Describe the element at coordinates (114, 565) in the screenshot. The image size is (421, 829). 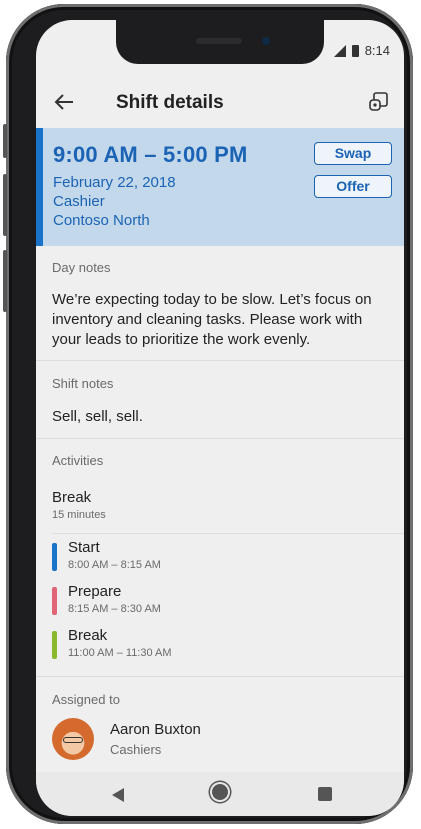
I see `activity-time: 8:00 AM – 8:15 AM` at that location.